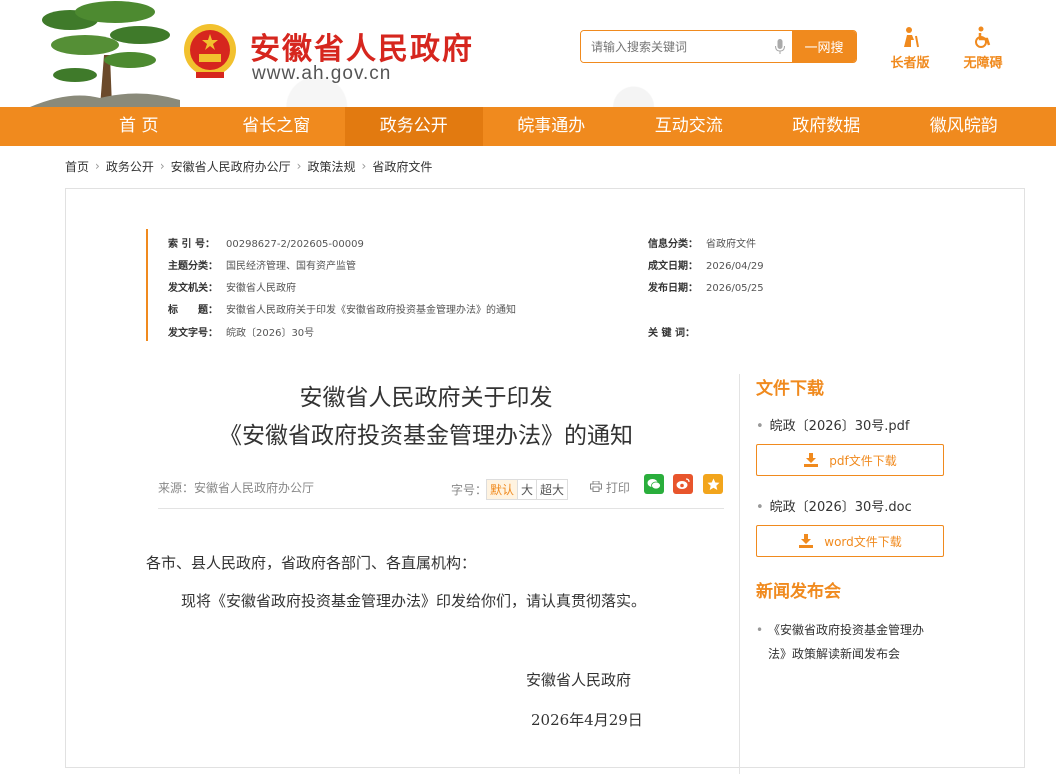 This screenshot has width=1056, height=774. What do you see at coordinates (846, 642) in the screenshot?
I see `press-conference-link: 《安徽省政府投资基金管理办法》政策解读新闻发布会` at bounding box center [846, 642].